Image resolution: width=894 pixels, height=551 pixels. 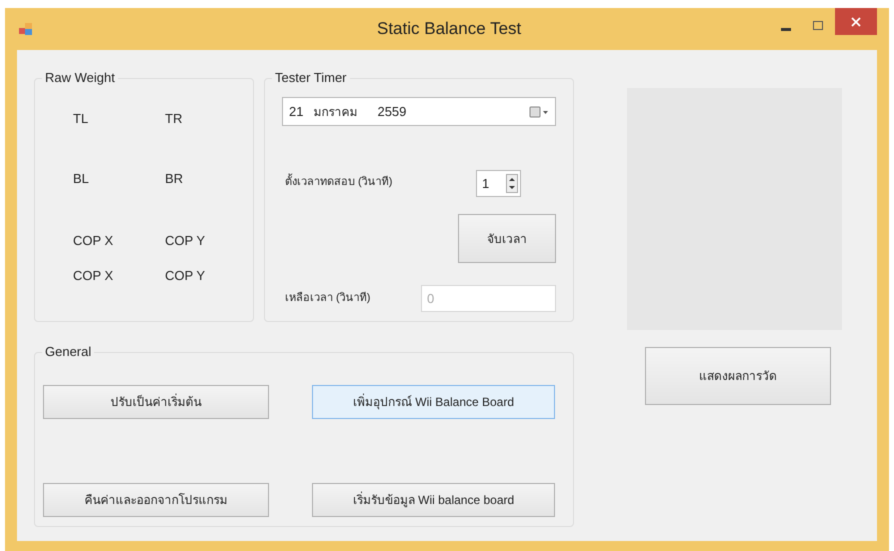 What do you see at coordinates (81, 119) in the screenshot?
I see `sensor-label: TL` at bounding box center [81, 119].